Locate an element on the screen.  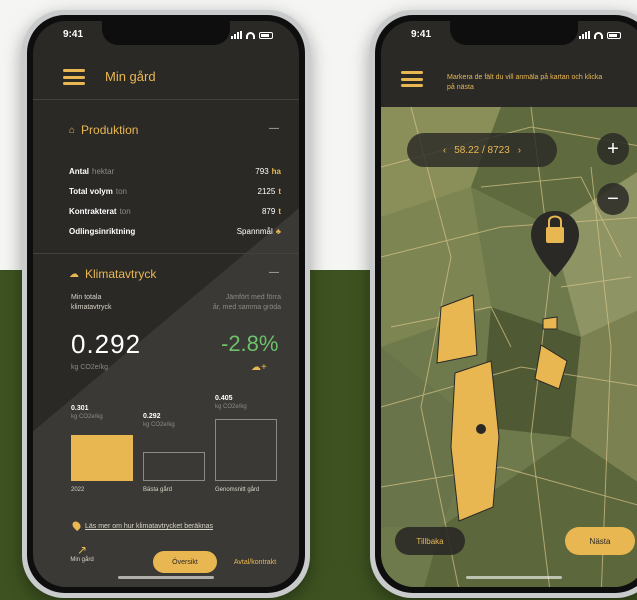
nav-home-label: Min gård is located at coordinates (82, 560).